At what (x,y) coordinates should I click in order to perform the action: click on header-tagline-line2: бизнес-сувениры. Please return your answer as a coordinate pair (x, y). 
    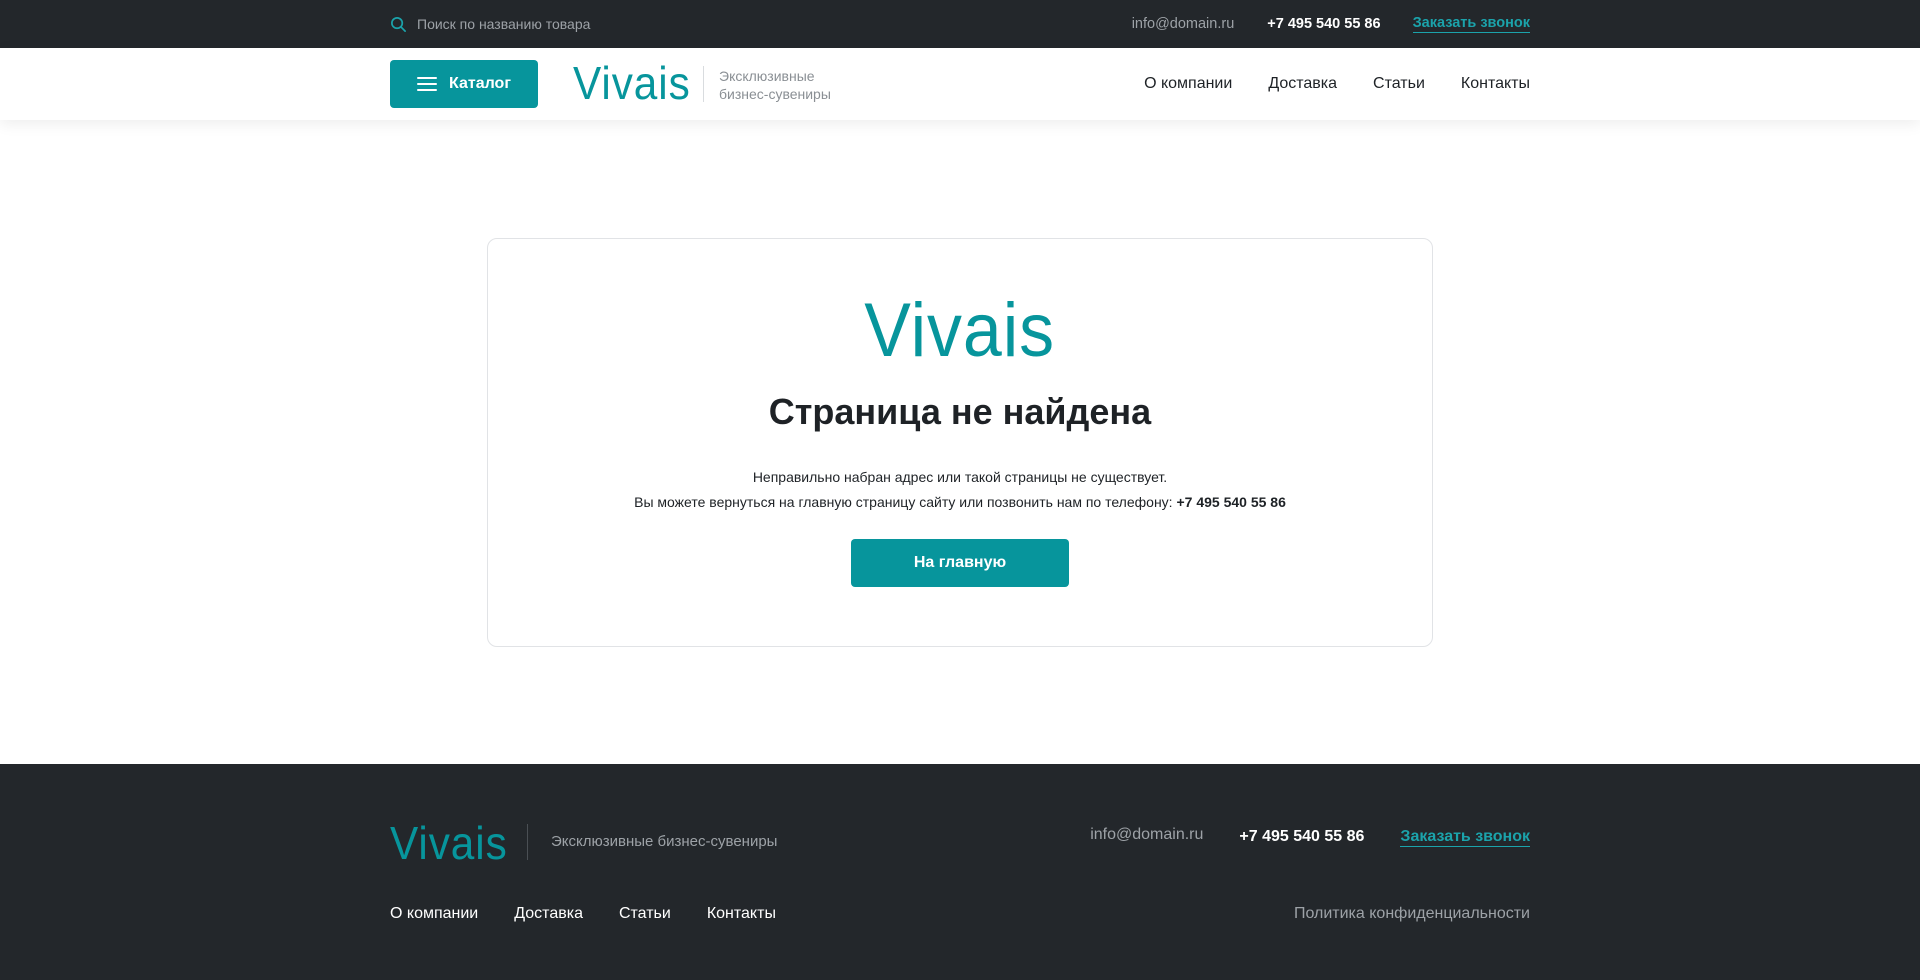
    Looking at the image, I should click on (775, 94).